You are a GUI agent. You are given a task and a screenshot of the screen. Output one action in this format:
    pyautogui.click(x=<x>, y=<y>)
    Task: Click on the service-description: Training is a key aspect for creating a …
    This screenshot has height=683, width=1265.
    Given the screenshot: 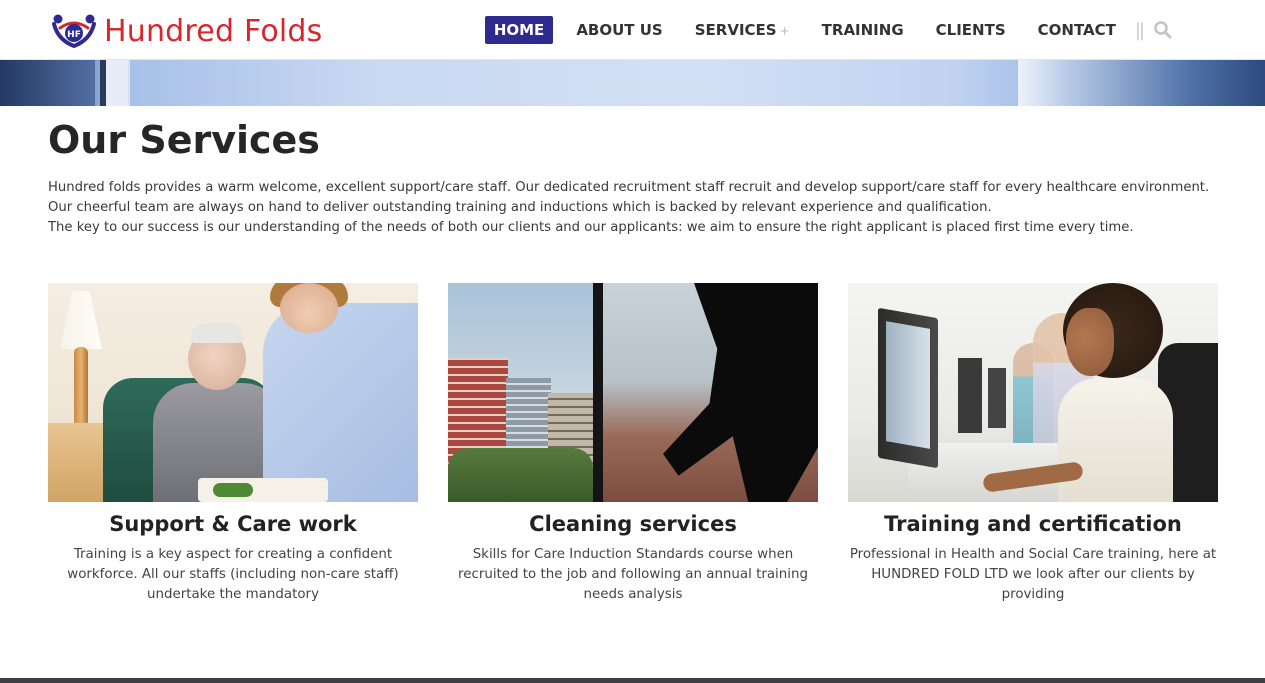 What is the action you would take?
    pyautogui.click(x=233, y=574)
    